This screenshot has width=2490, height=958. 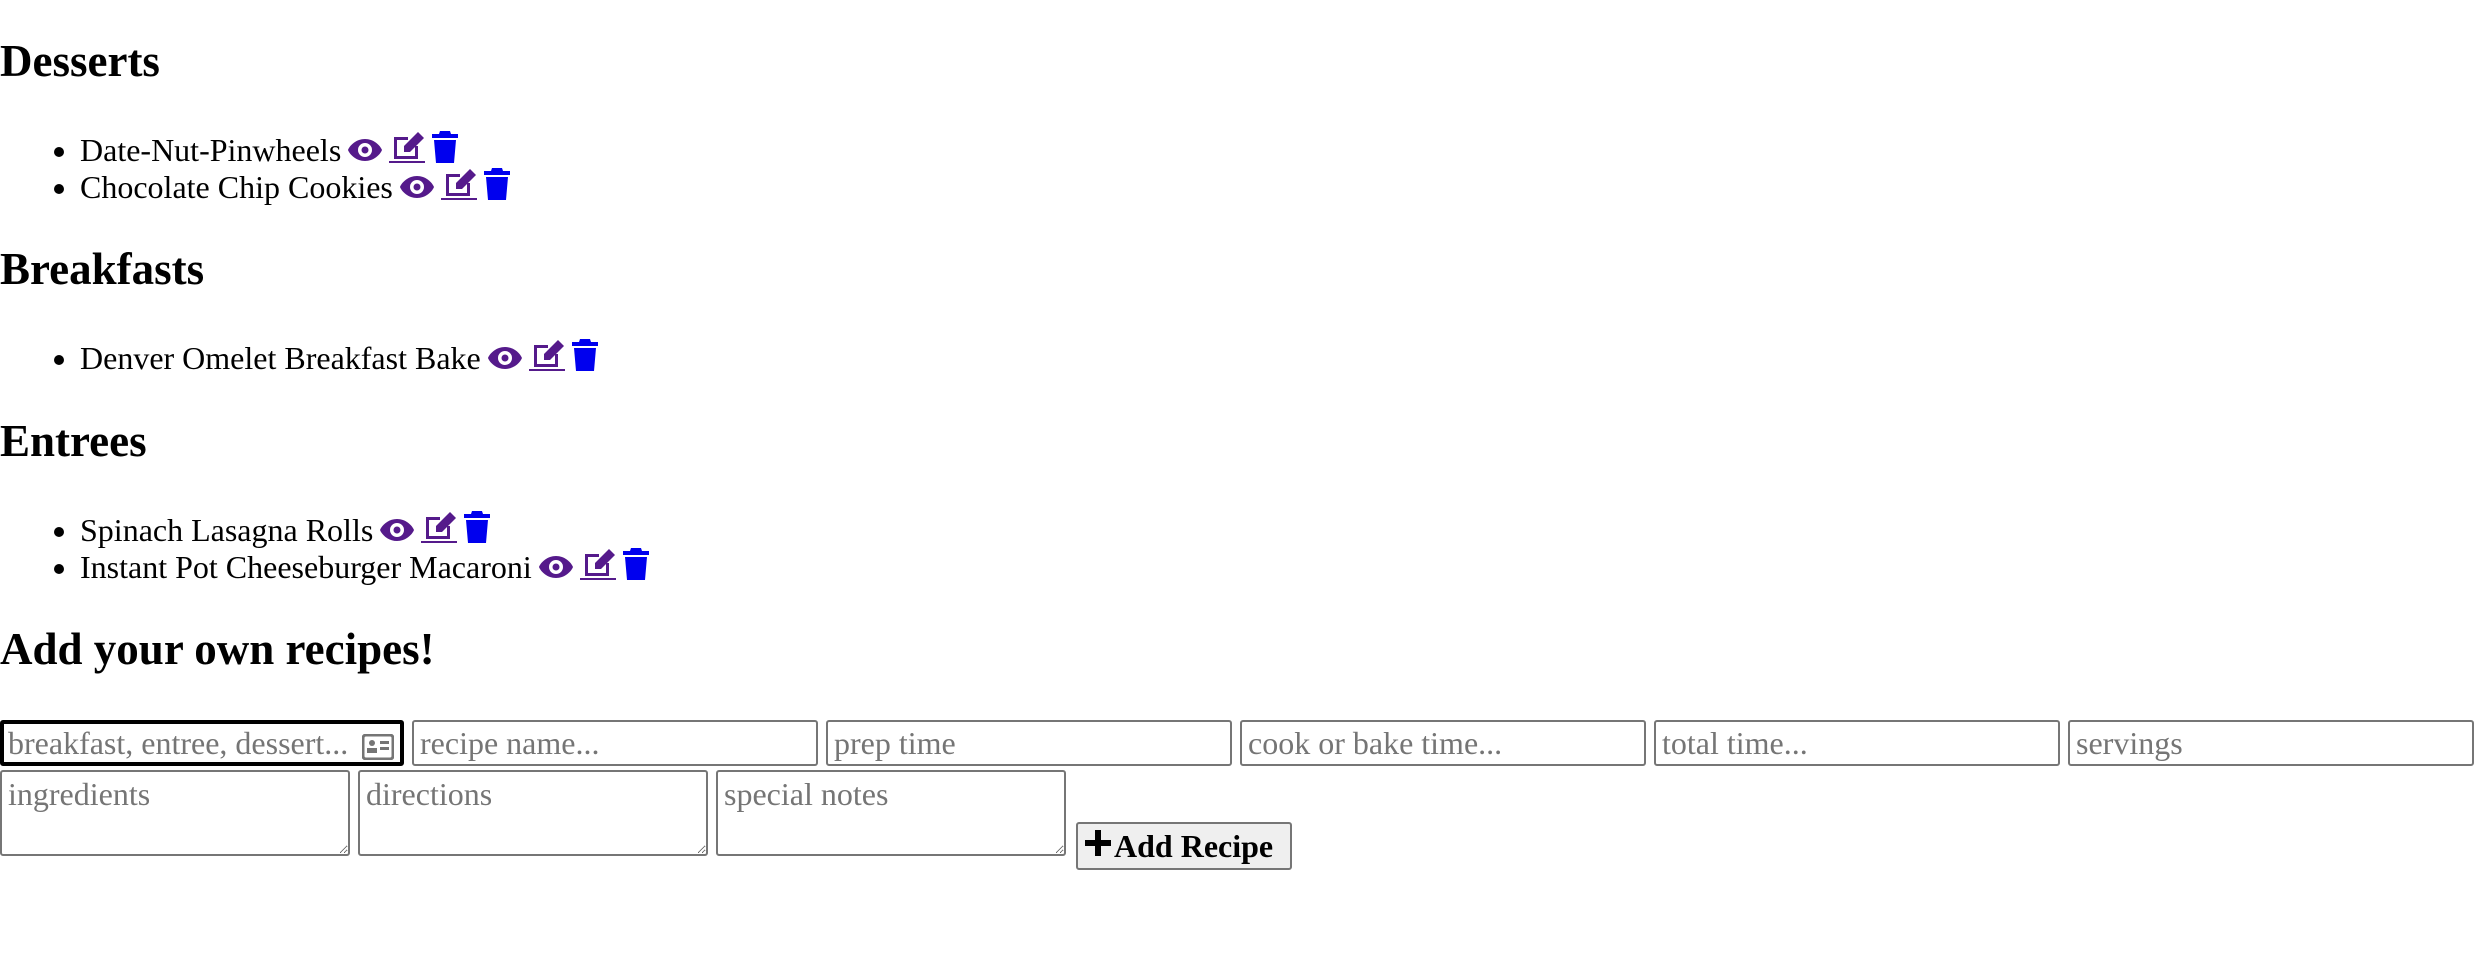 What do you see at coordinates (1857, 743) in the screenshot?
I see `total-time-input` at bounding box center [1857, 743].